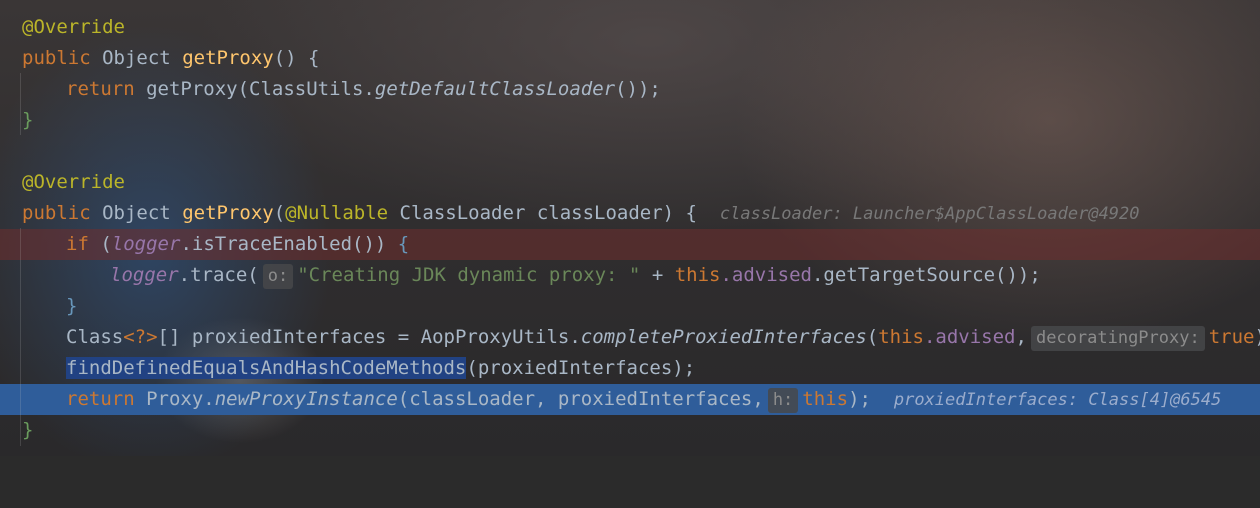  Describe the element at coordinates (77, 244) in the screenshot. I see `keyword: if` at that location.